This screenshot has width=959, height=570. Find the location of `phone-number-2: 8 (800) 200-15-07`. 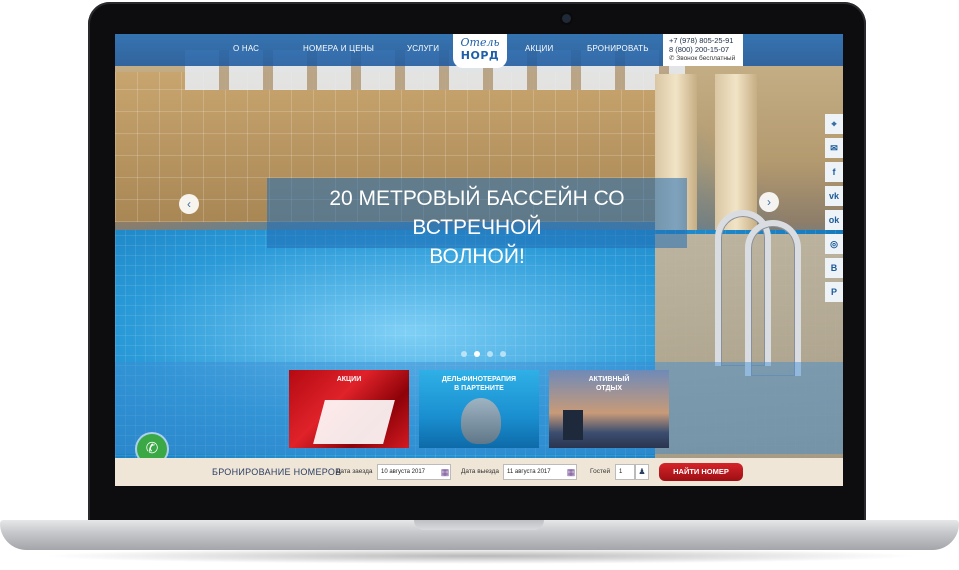

phone-number-2: 8 (800) 200-15-07 is located at coordinates (706, 49).